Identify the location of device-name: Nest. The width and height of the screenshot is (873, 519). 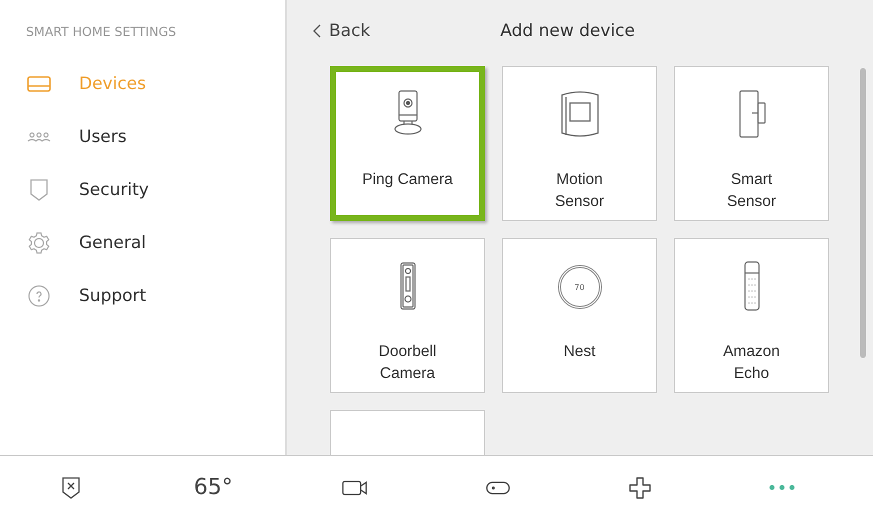
(579, 352).